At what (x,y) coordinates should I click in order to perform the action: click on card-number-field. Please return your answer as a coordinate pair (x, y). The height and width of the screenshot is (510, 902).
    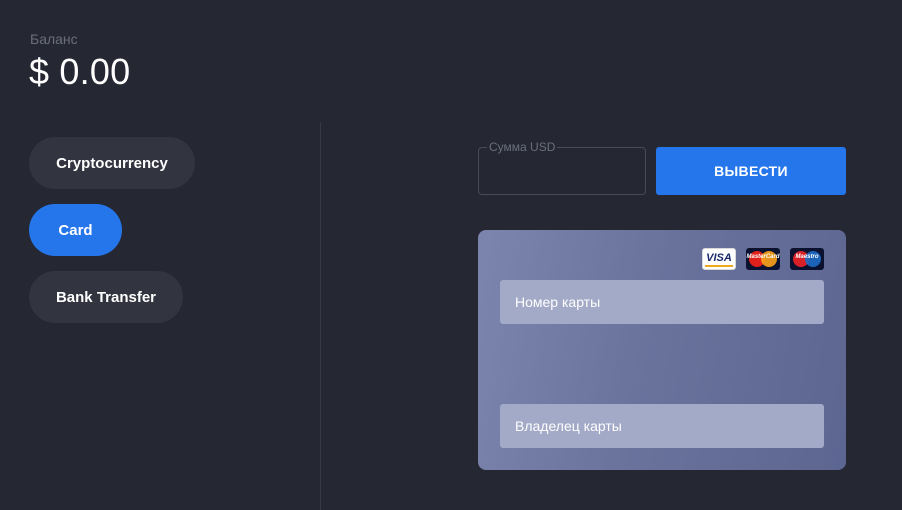
    Looking at the image, I should click on (662, 302).